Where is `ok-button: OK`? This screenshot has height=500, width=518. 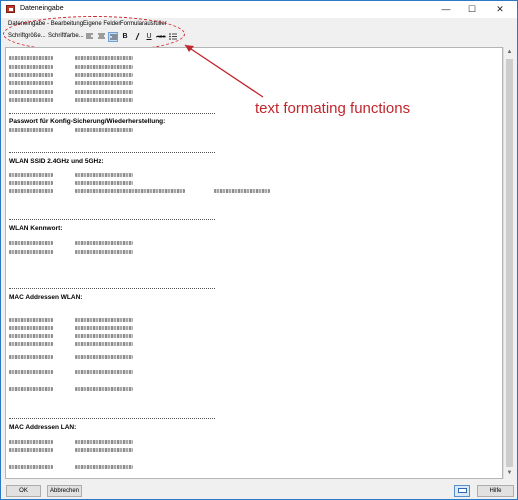 ok-button: OK is located at coordinates (23, 491).